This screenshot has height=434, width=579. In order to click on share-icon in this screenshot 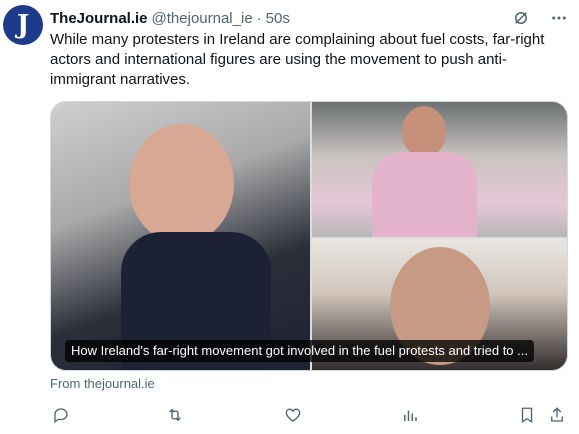, I will do `click(557, 415)`.